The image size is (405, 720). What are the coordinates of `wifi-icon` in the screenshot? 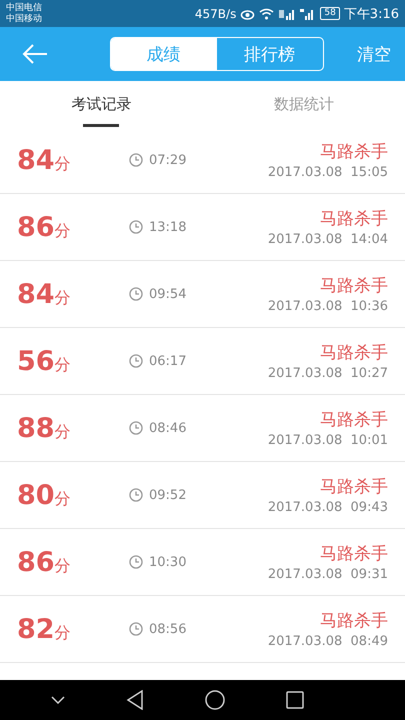 It's located at (266, 14).